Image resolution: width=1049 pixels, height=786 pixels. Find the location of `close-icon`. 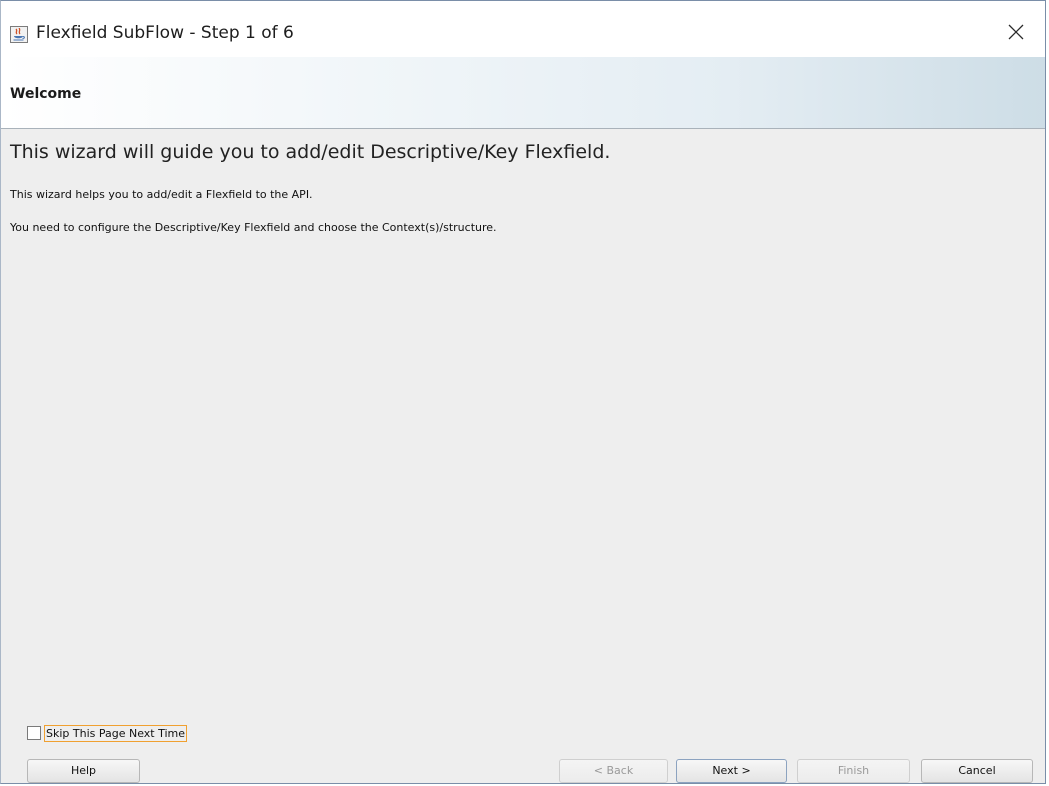

close-icon is located at coordinates (1016, 32).